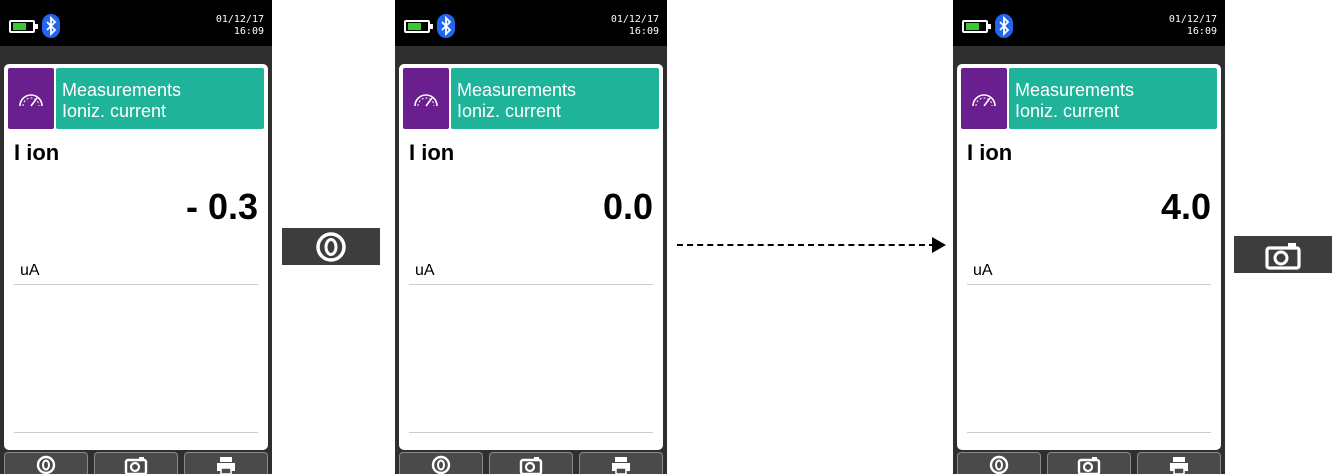  What do you see at coordinates (1185, 206) in the screenshot?
I see `measurement-value: 4.0` at bounding box center [1185, 206].